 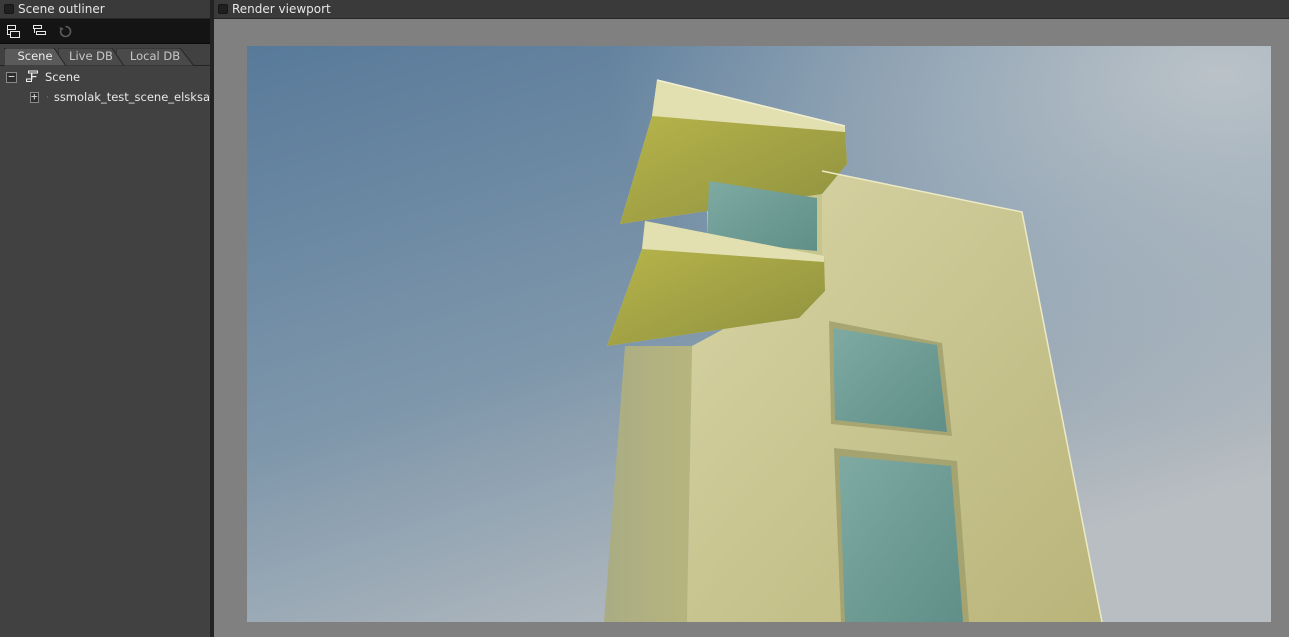 I want to click on tree-item-scene-label: Scene, so click(x=63, y=77).